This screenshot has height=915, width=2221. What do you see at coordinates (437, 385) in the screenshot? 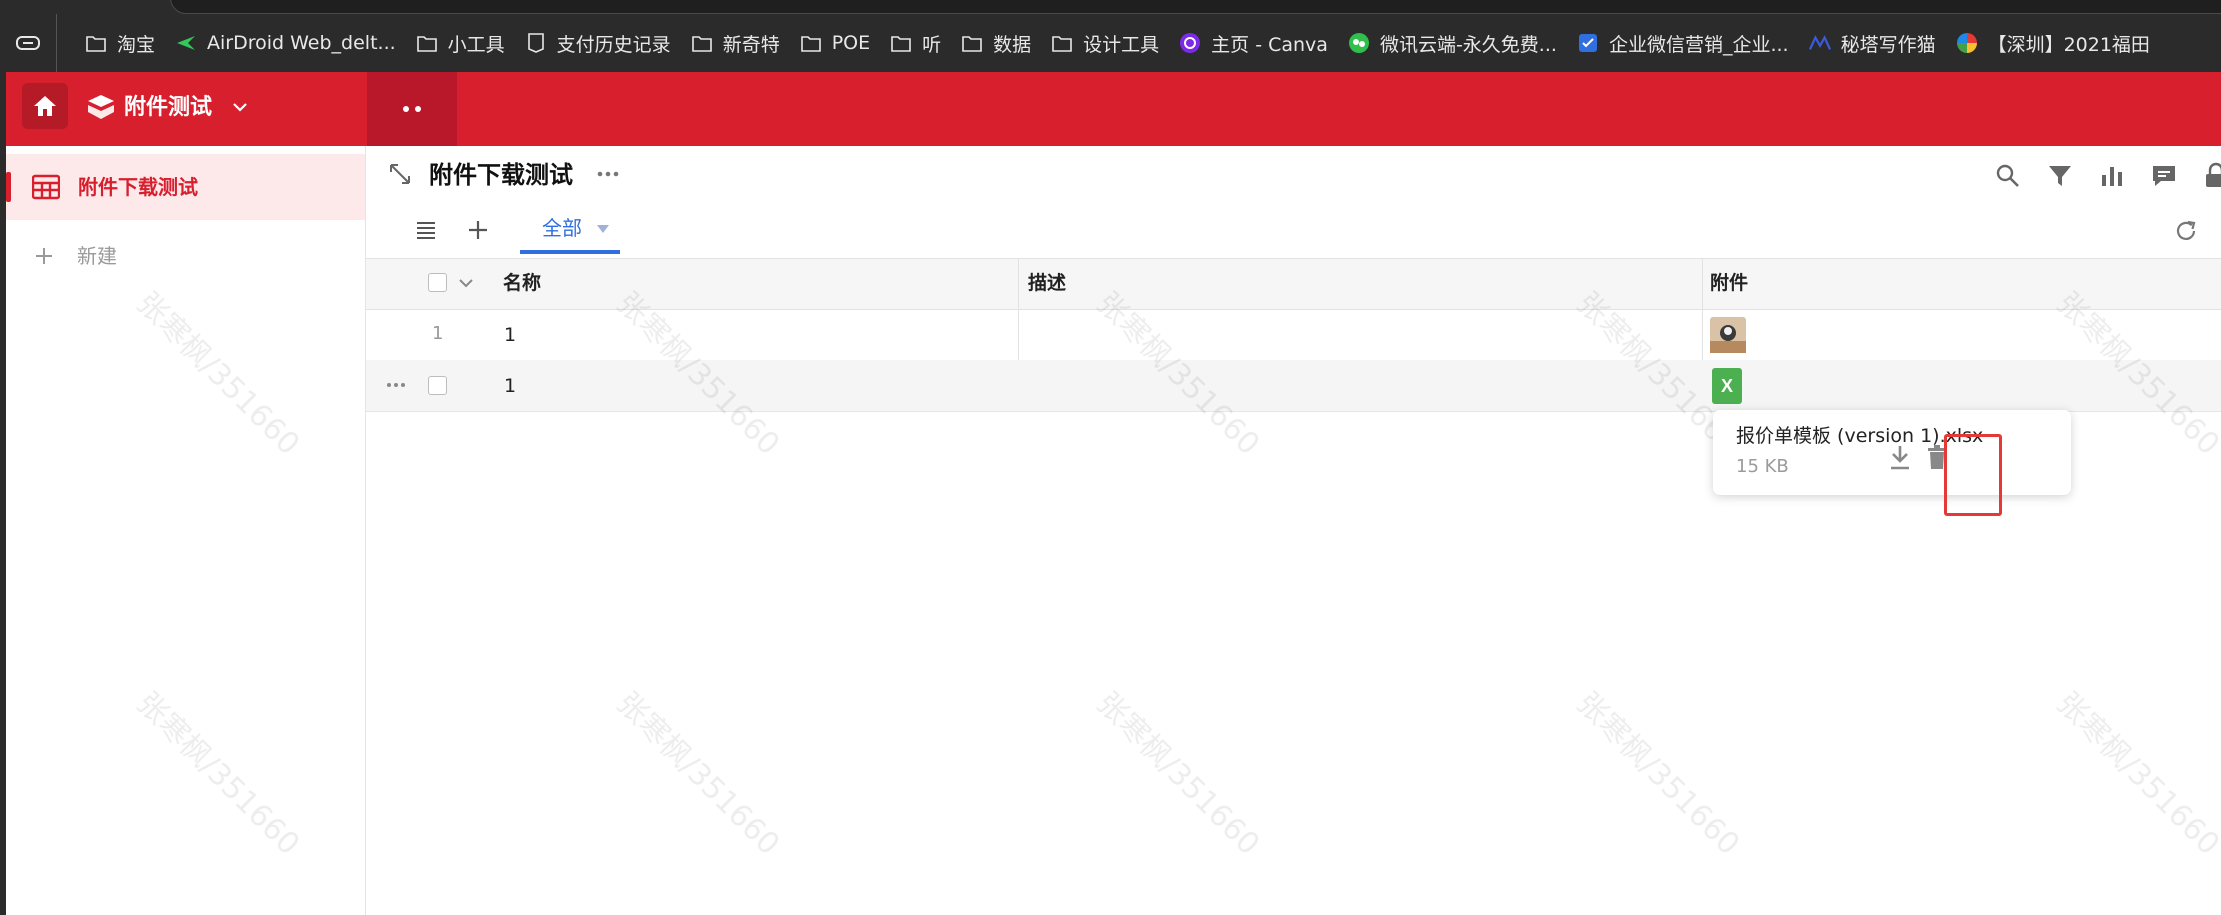
I see `row-checkbox` at bounding box center [437, 385].